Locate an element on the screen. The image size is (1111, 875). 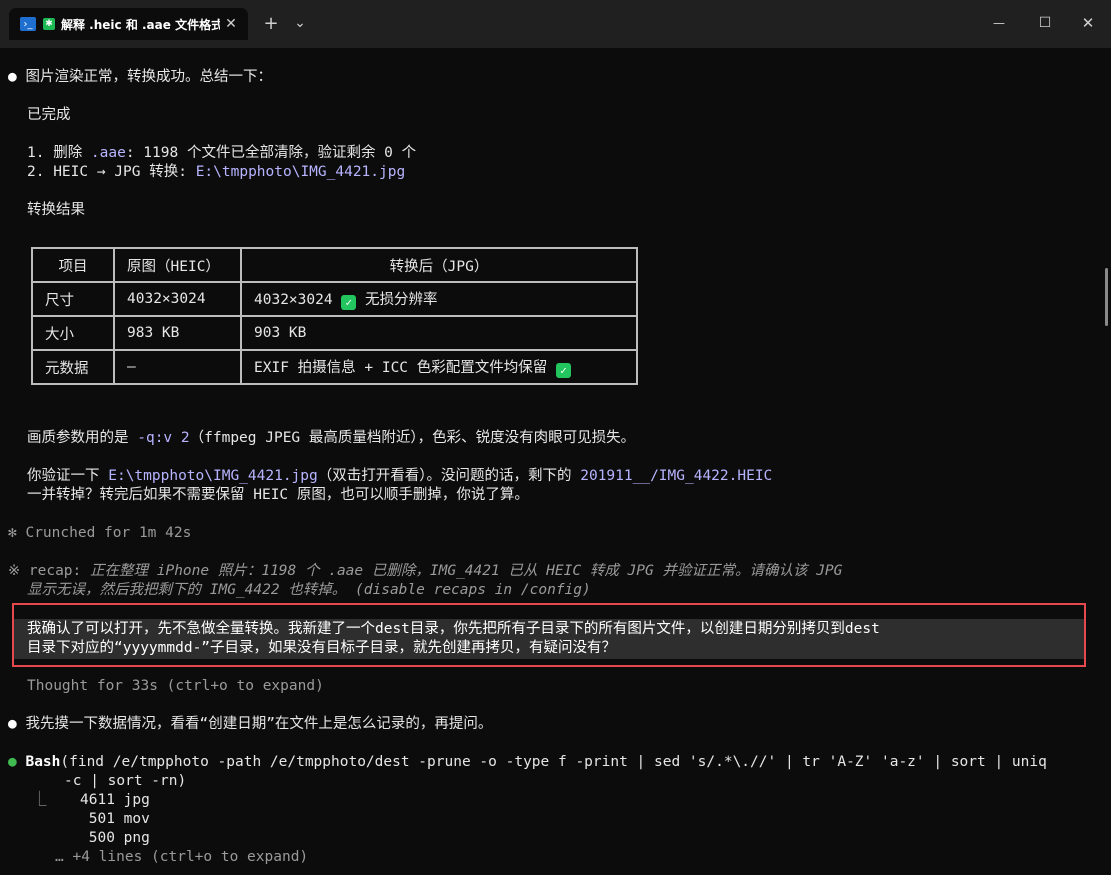
scrollbar-thumb is located at coordinates (1106, 297).